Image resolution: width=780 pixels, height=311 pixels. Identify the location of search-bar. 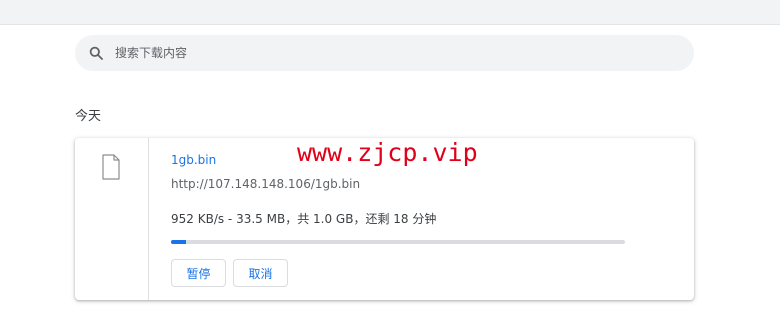
(384, 53).